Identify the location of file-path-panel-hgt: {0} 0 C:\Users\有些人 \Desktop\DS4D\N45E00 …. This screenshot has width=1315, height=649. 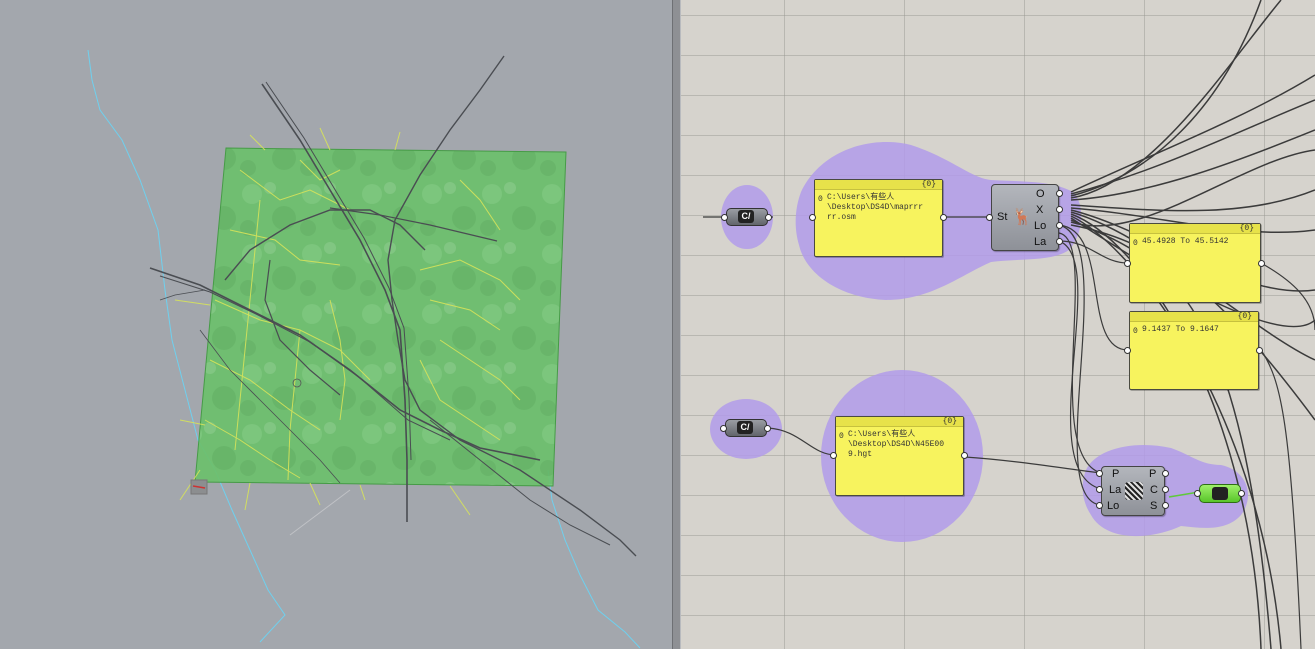
(899, 456).